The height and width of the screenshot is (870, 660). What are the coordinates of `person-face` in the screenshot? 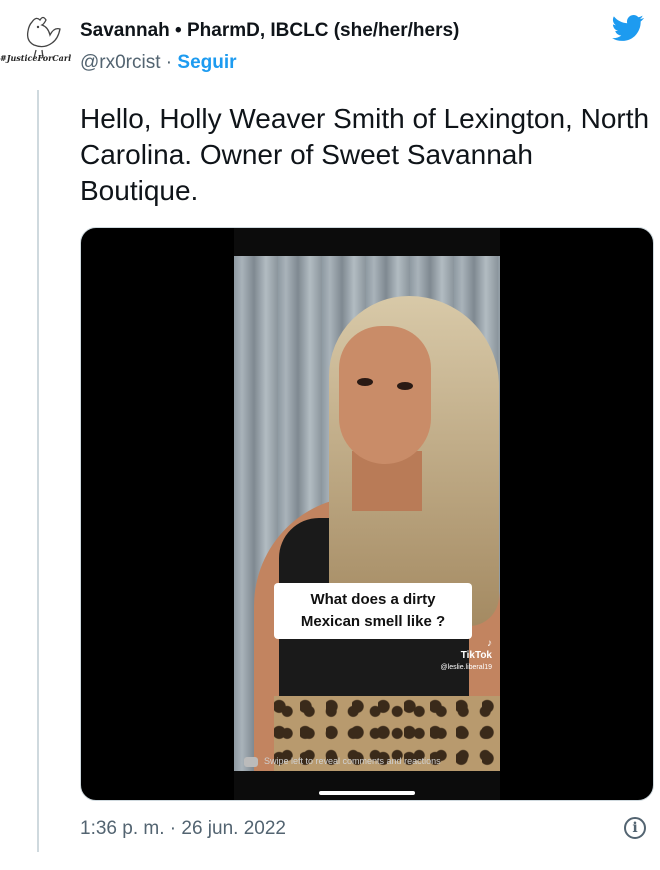 It's located at (385, 395).